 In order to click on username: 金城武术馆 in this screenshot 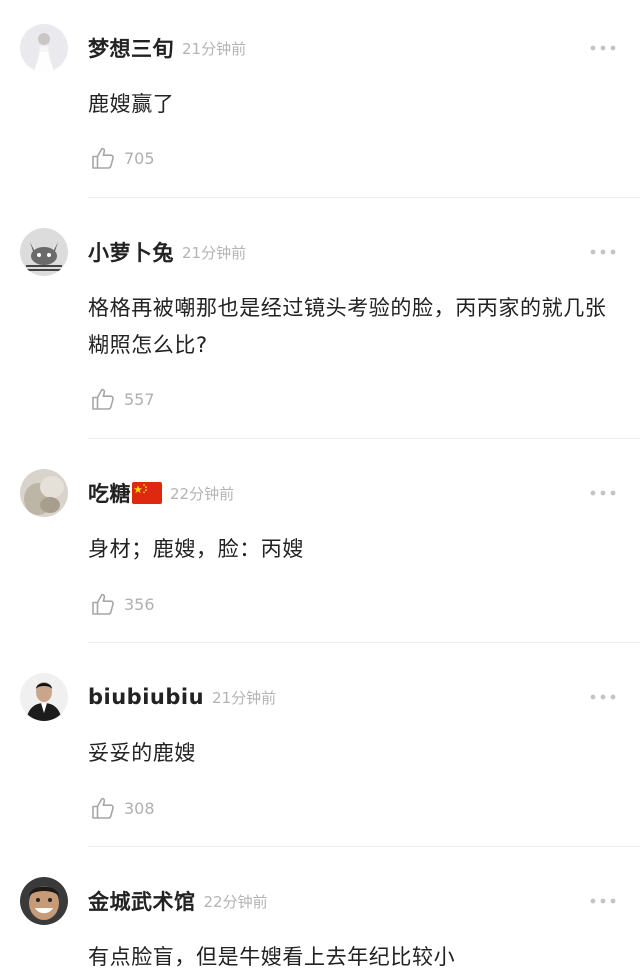, I will do `click(142, 901)`.